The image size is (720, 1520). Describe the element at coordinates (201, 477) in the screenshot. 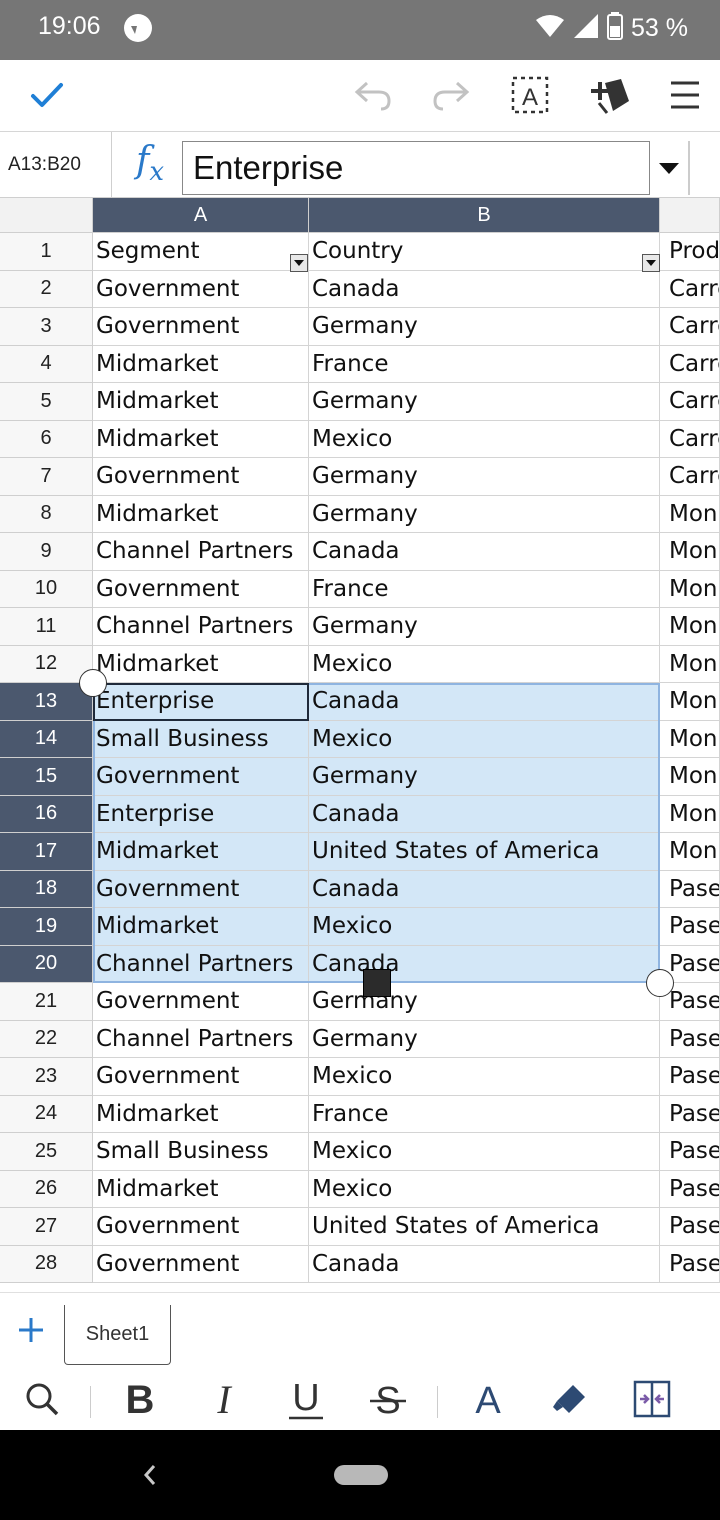

I see `cell-a7: Government` at that location.